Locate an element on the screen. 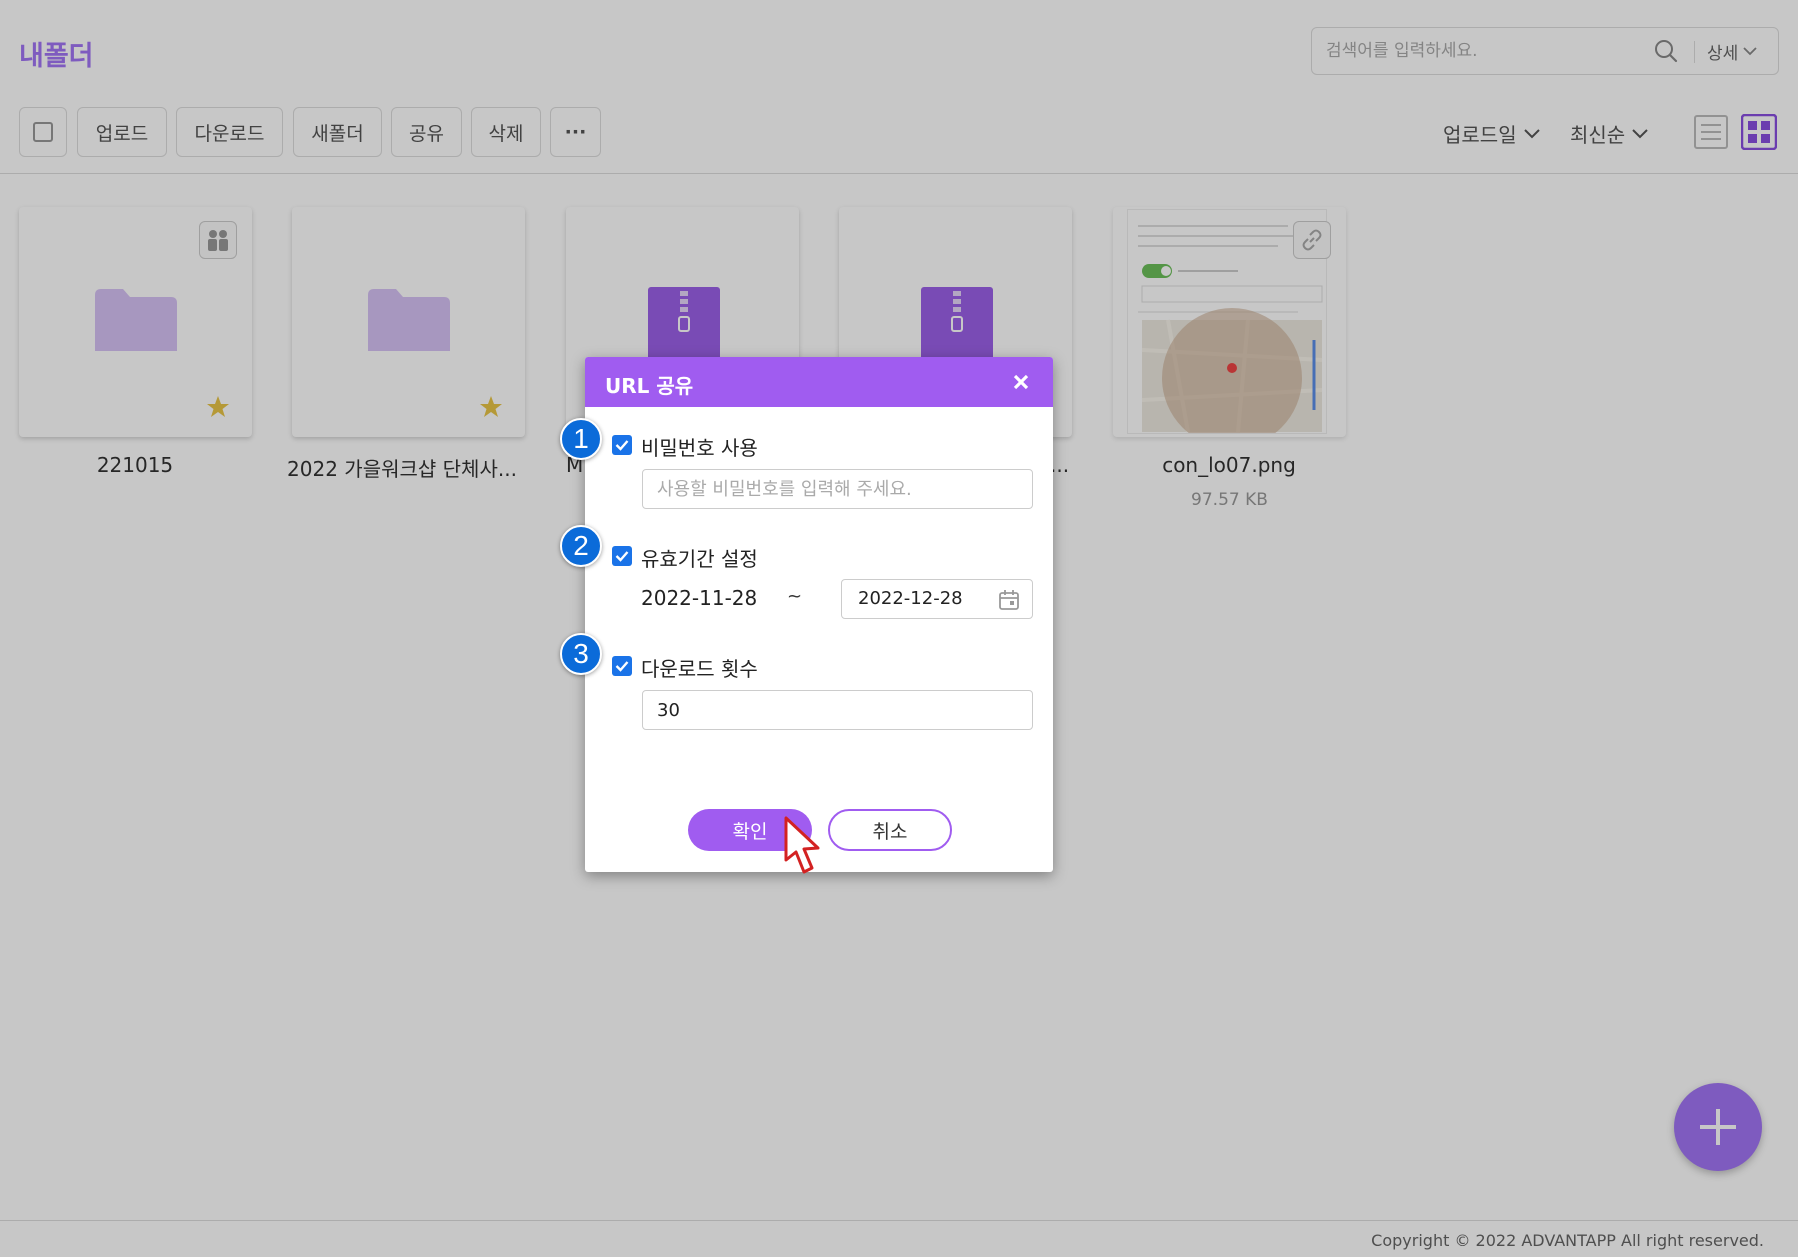  cancel-button: 취소 is located at coordinates (890, 830).